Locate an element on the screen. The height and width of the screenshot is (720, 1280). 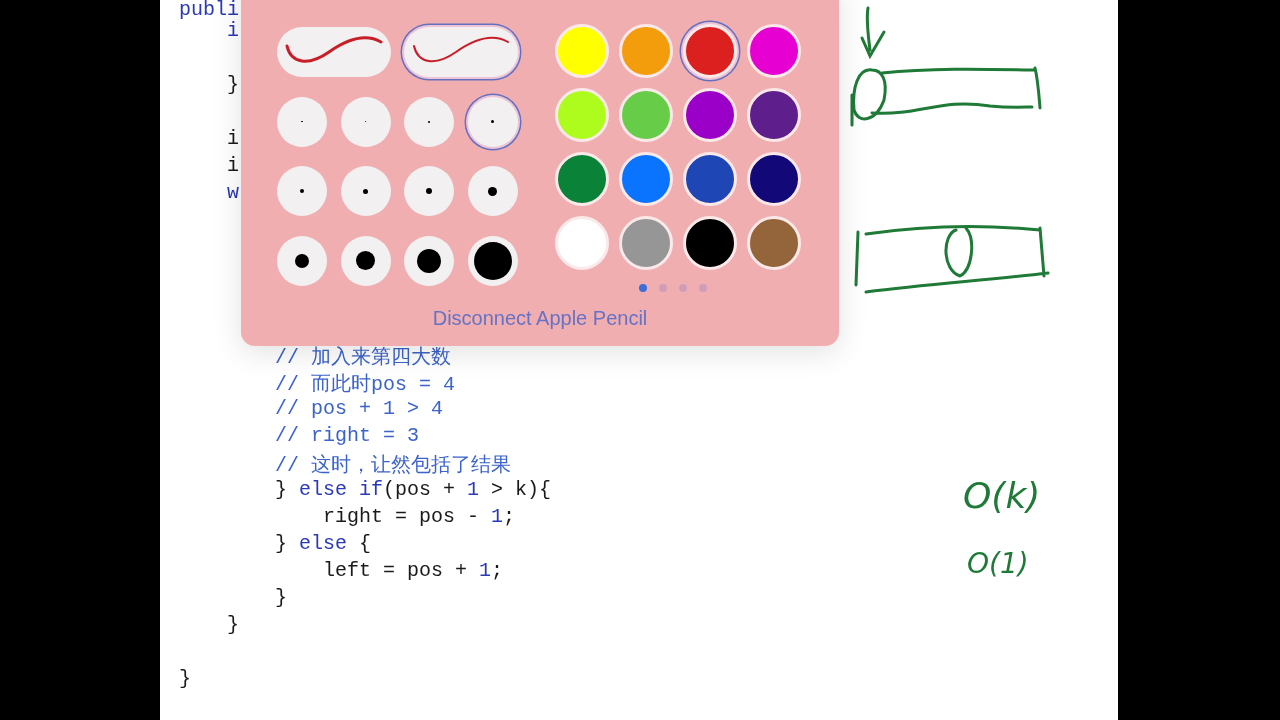
code-line: // 加入来第四大数 is located at coordinates (363, 357).